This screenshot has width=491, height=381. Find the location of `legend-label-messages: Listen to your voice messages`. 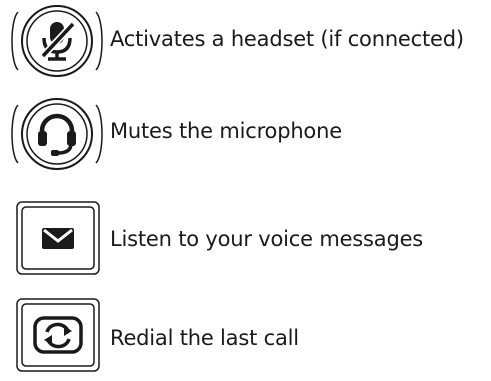

legend-label-messages: Listen to your voice messages is located at coordinates (267, 239).